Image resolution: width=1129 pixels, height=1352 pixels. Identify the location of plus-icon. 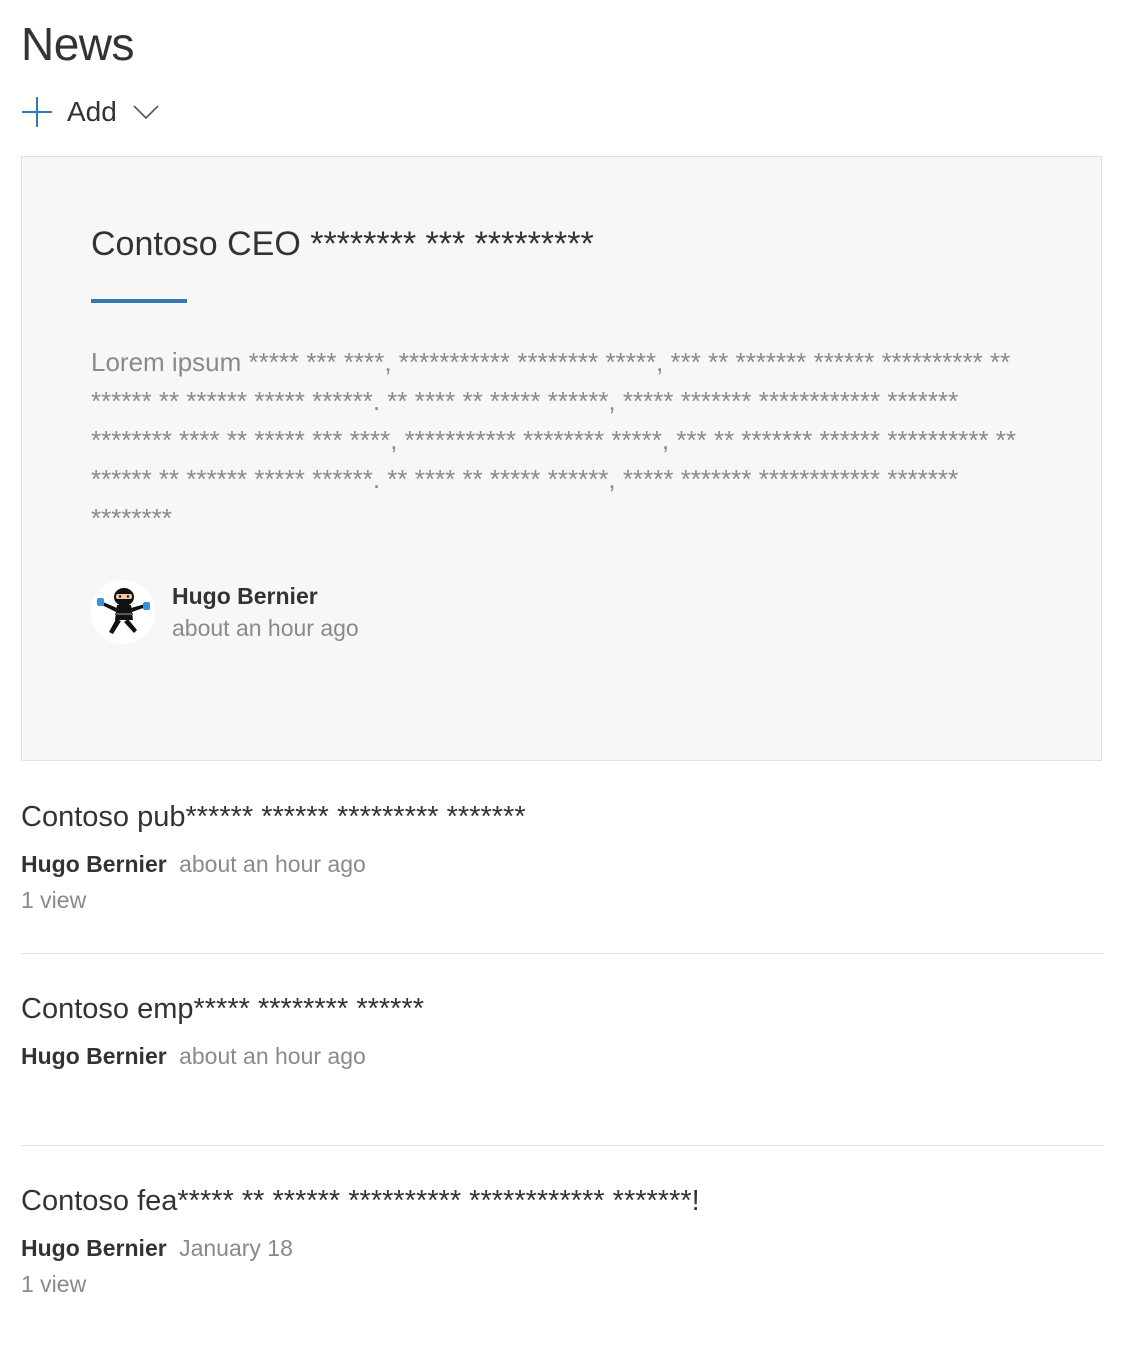
(44, 112).